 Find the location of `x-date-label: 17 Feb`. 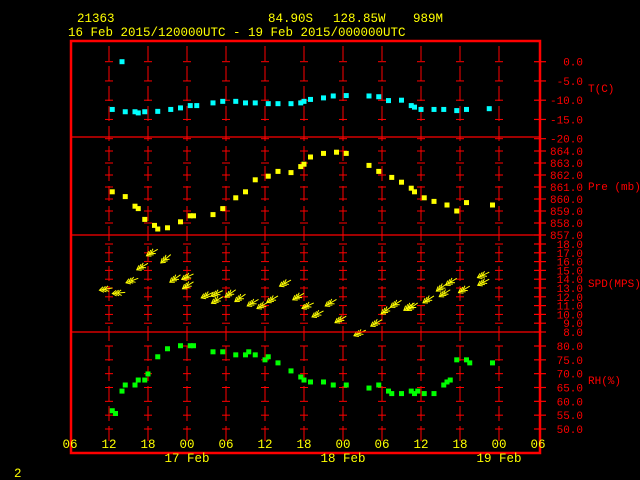

x-date-label: 17 Feb is located at coordinates (186, 459).